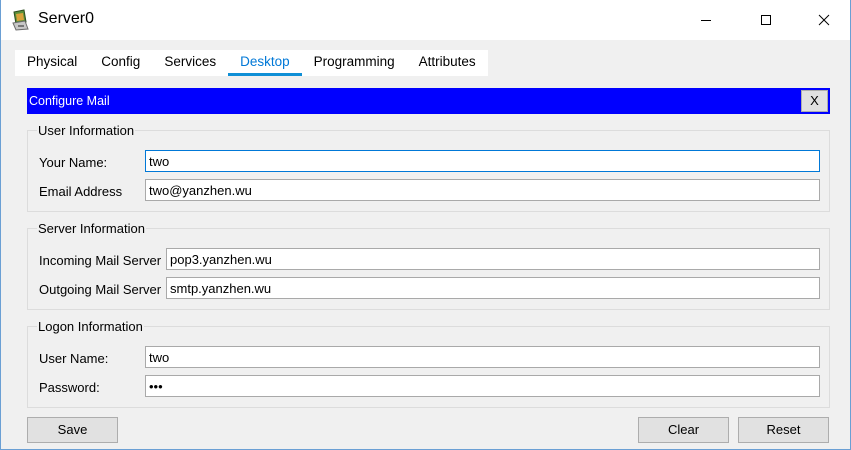  I want to click on logon-information-legend: Logon Information, so click(90, 326).